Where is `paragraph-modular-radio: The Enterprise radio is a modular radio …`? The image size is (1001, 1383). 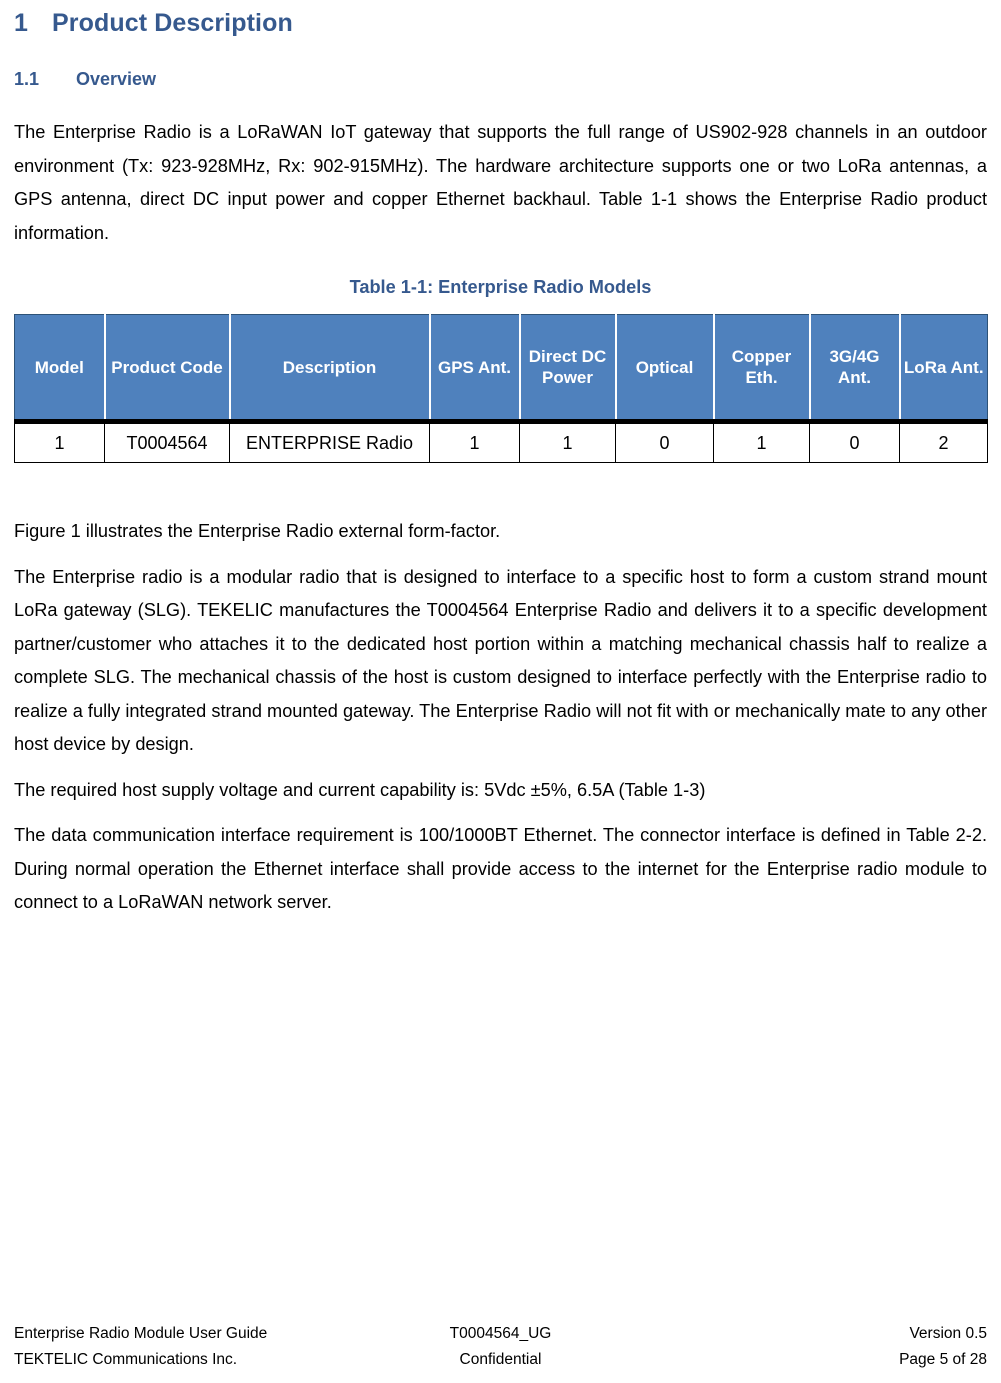
paragraph-modular-radio: The Enterprise radio is a modular radio … is located at coordinates (500, 660).